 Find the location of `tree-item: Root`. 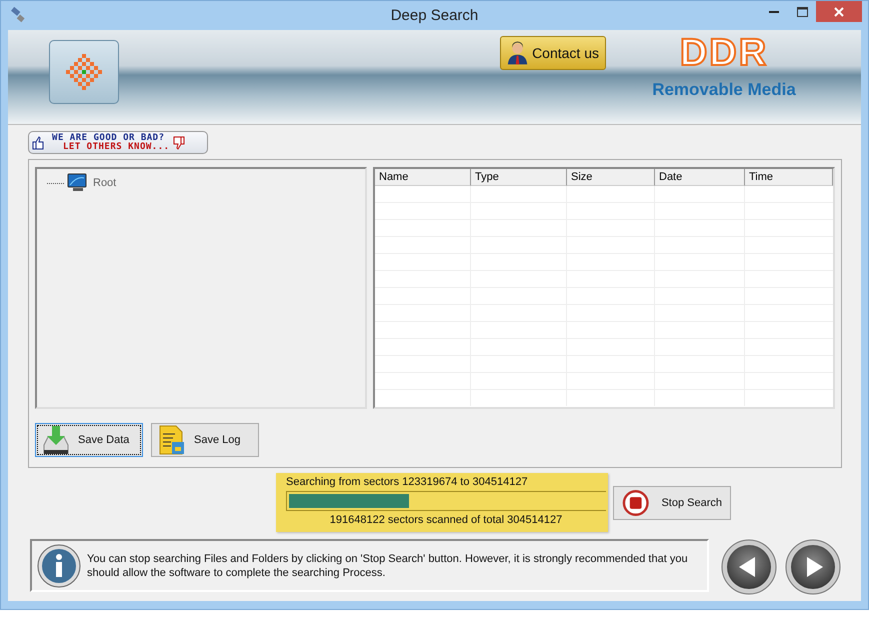

tree-item: Root is located at coordinates (104, 183).